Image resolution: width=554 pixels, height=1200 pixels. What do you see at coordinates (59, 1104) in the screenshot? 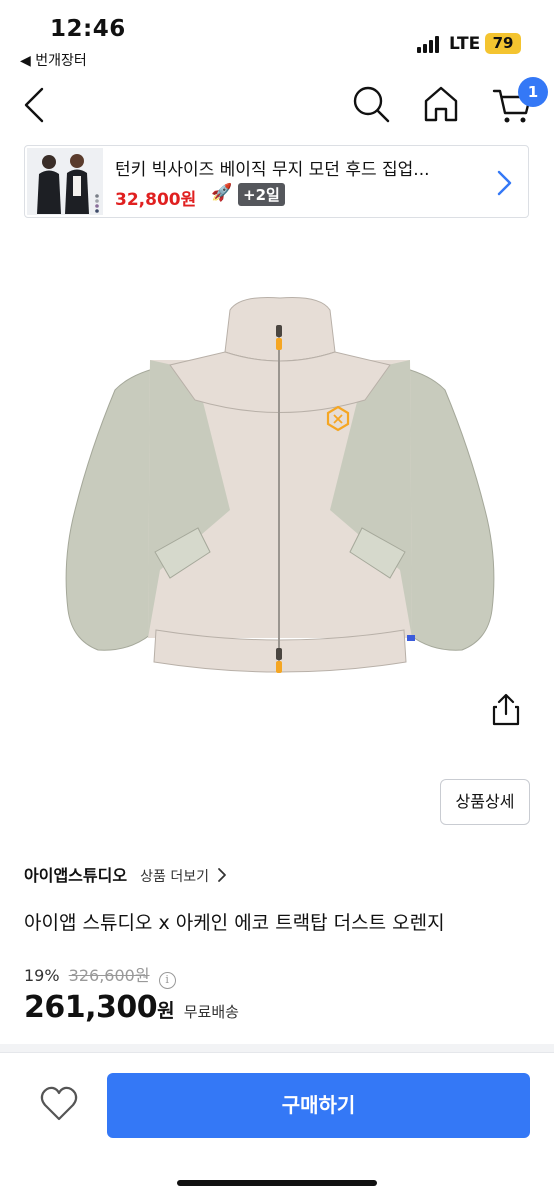
I see `heart-icon` at bounding box center [59, 1104].